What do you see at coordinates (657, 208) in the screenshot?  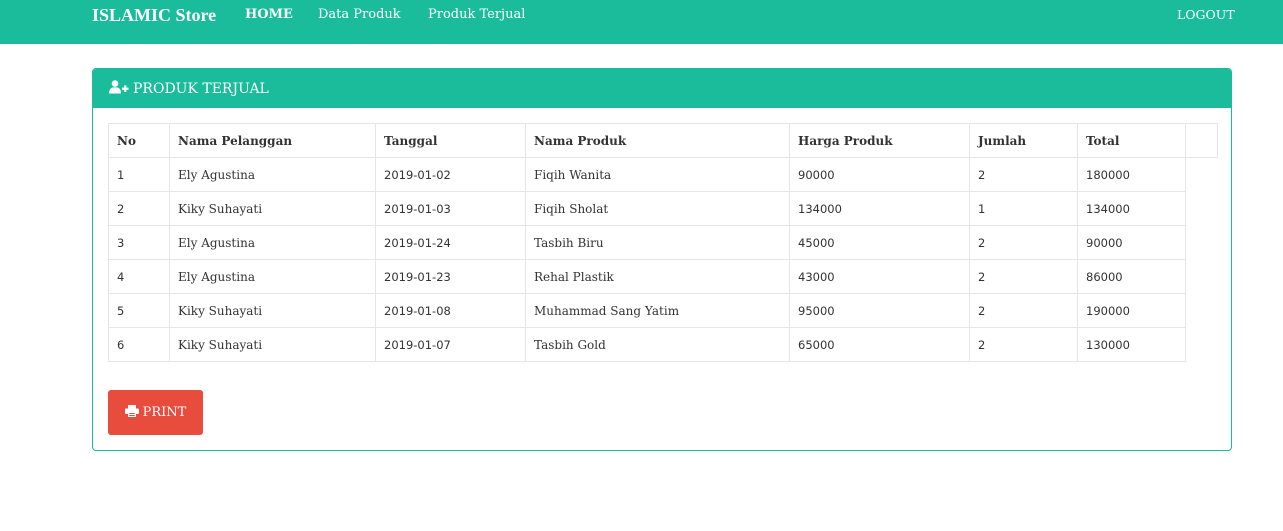 I see `cell-nama-produk: Fiqih Sholat` at bounding box center [657, 208].